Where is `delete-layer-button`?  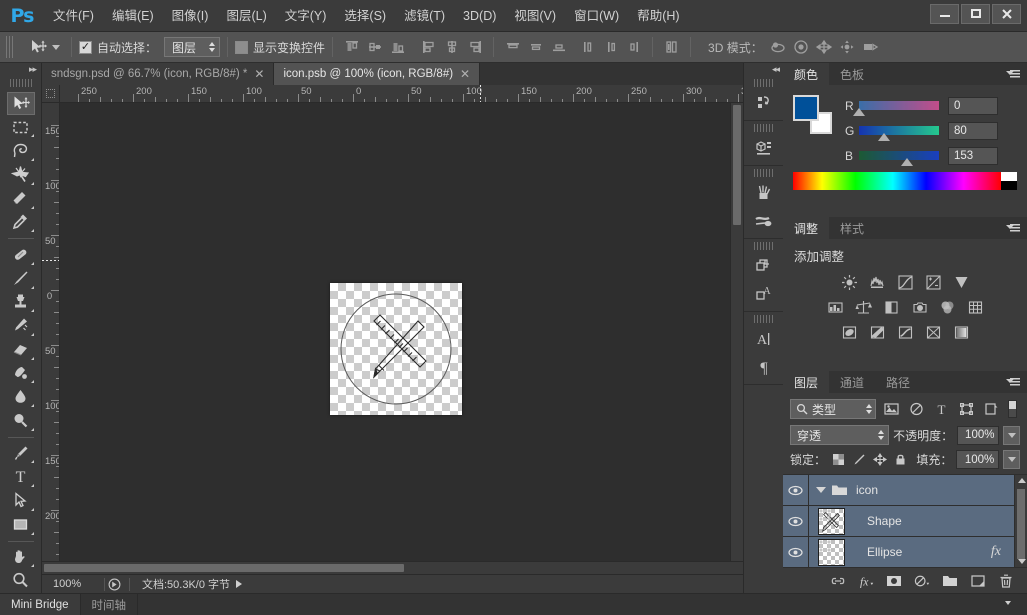 delete-layer-button is located at coordinates (1006, 581).